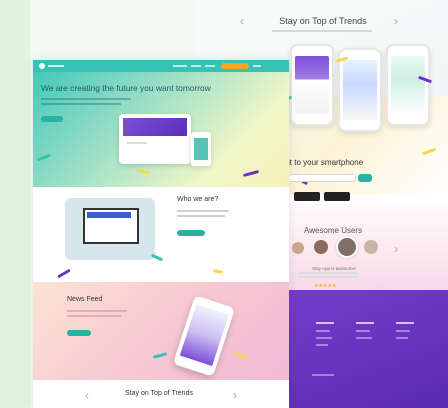 This screenshot has width=448, height=408. Describe the element at coordinates (322, 31) in the screenshot. I see `trends-subtext` at that location.